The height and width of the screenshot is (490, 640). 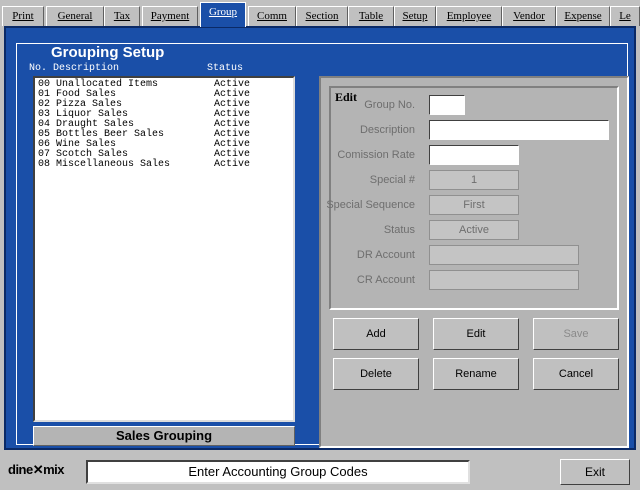 I want to click on special-number-label: Special #, so click(x=392, y=180).